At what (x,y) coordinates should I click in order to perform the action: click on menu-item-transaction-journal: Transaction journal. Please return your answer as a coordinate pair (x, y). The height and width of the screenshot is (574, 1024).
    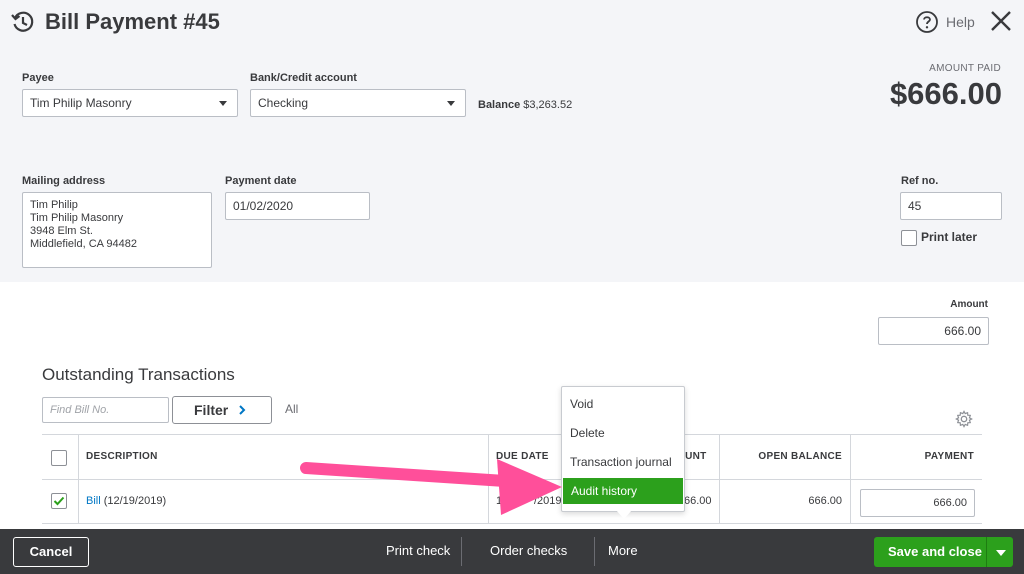
    Looking at the image, I should click on (623, 462).